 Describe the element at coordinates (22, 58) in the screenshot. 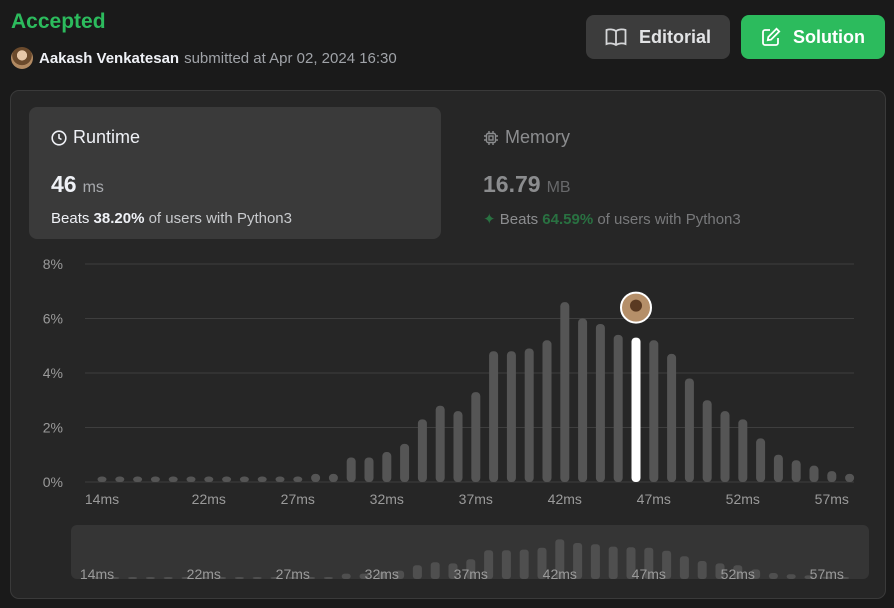

I see `user-avatar` at that location.